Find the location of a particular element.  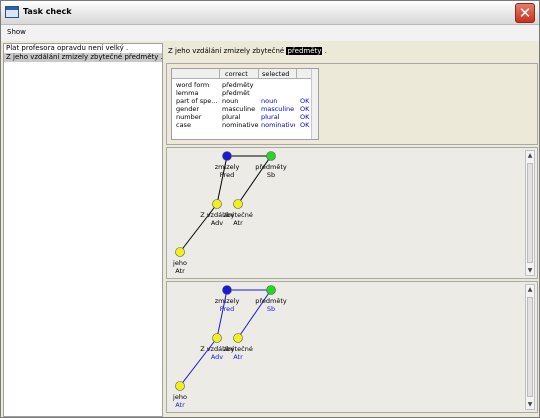

correct-cell: nominative is located at coordinates (240, 125).